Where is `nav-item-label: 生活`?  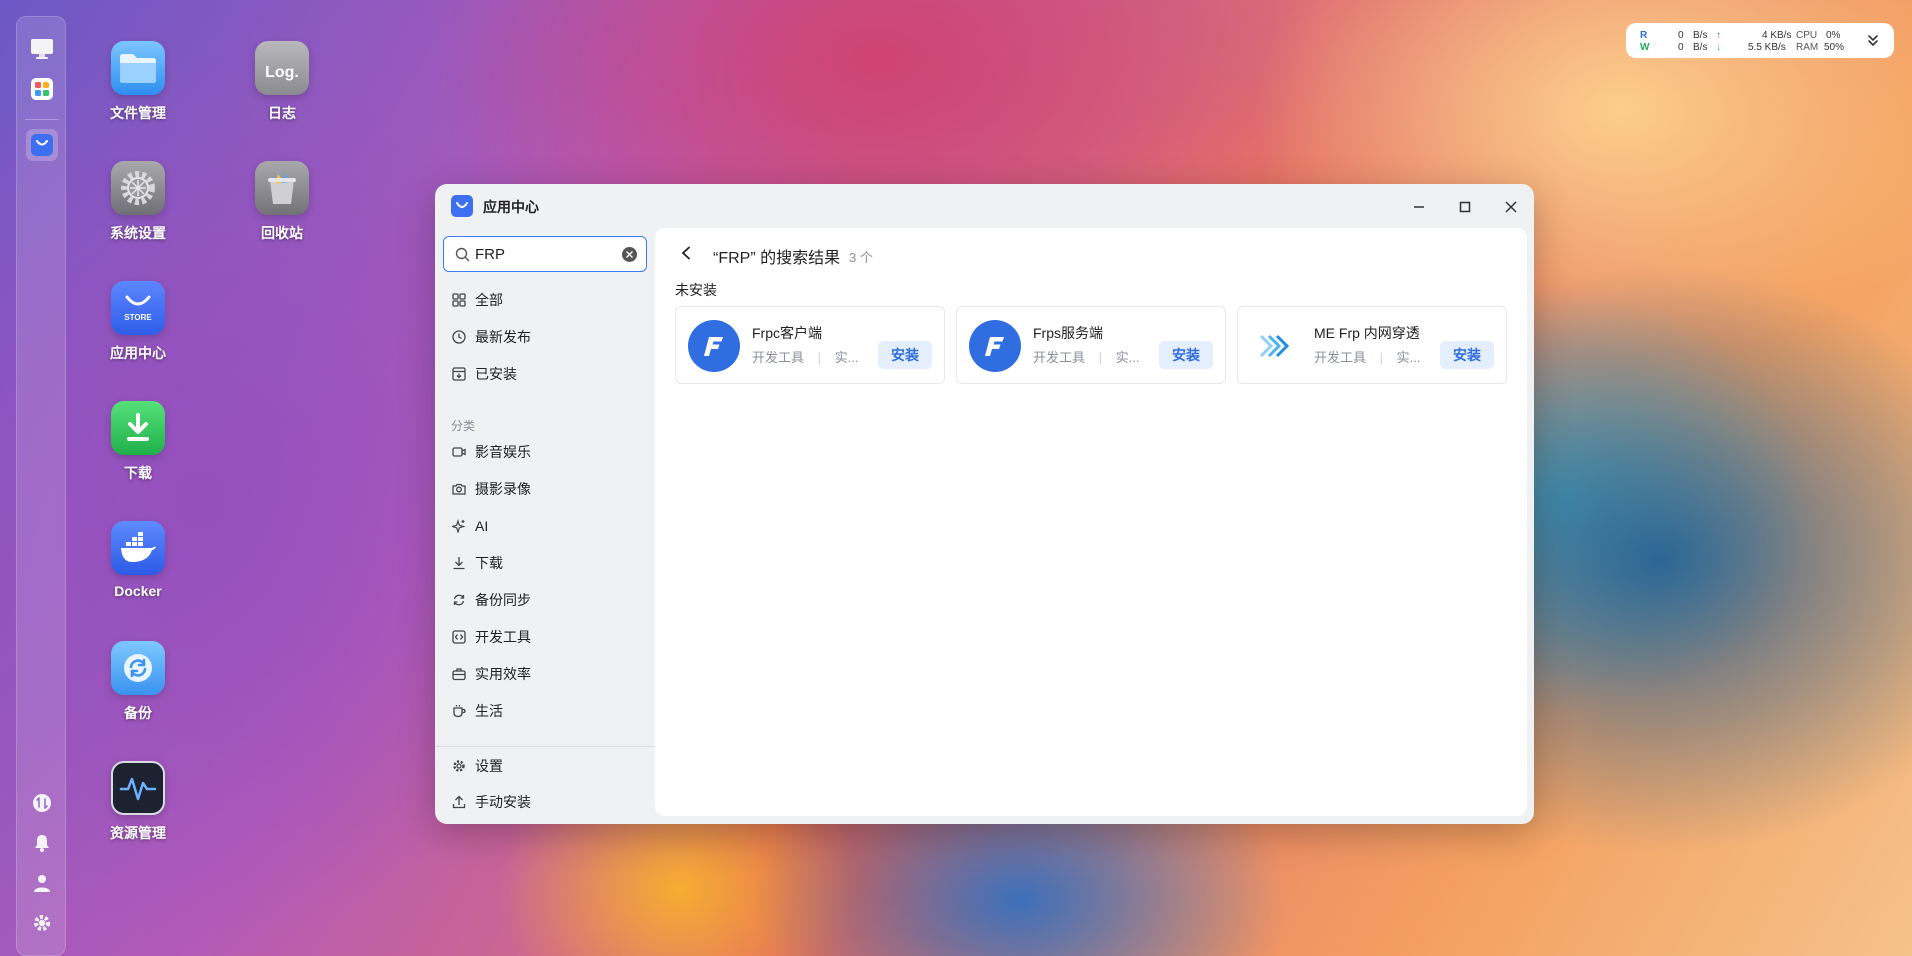
nav-item-label: 生活 is located at coordinates (489, 711).